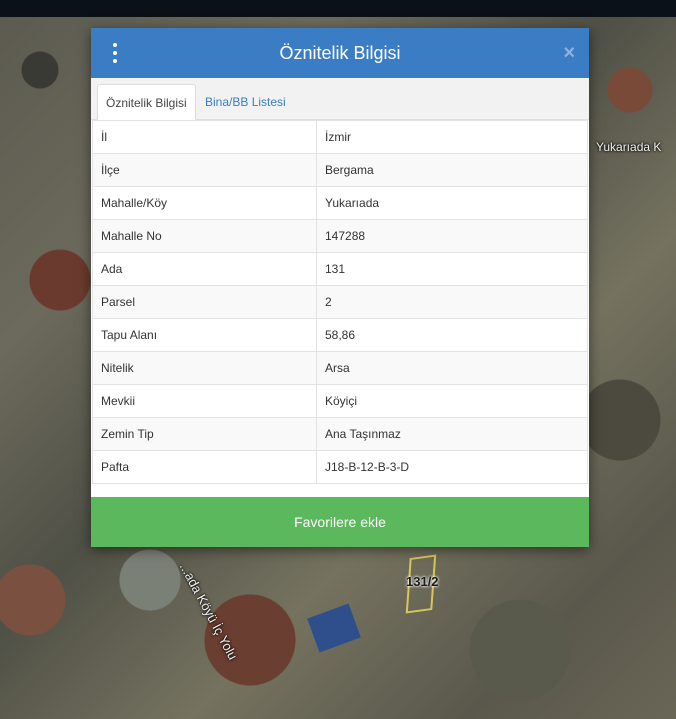  I want to click on attribute-key: Pafta, so click(204, 467).